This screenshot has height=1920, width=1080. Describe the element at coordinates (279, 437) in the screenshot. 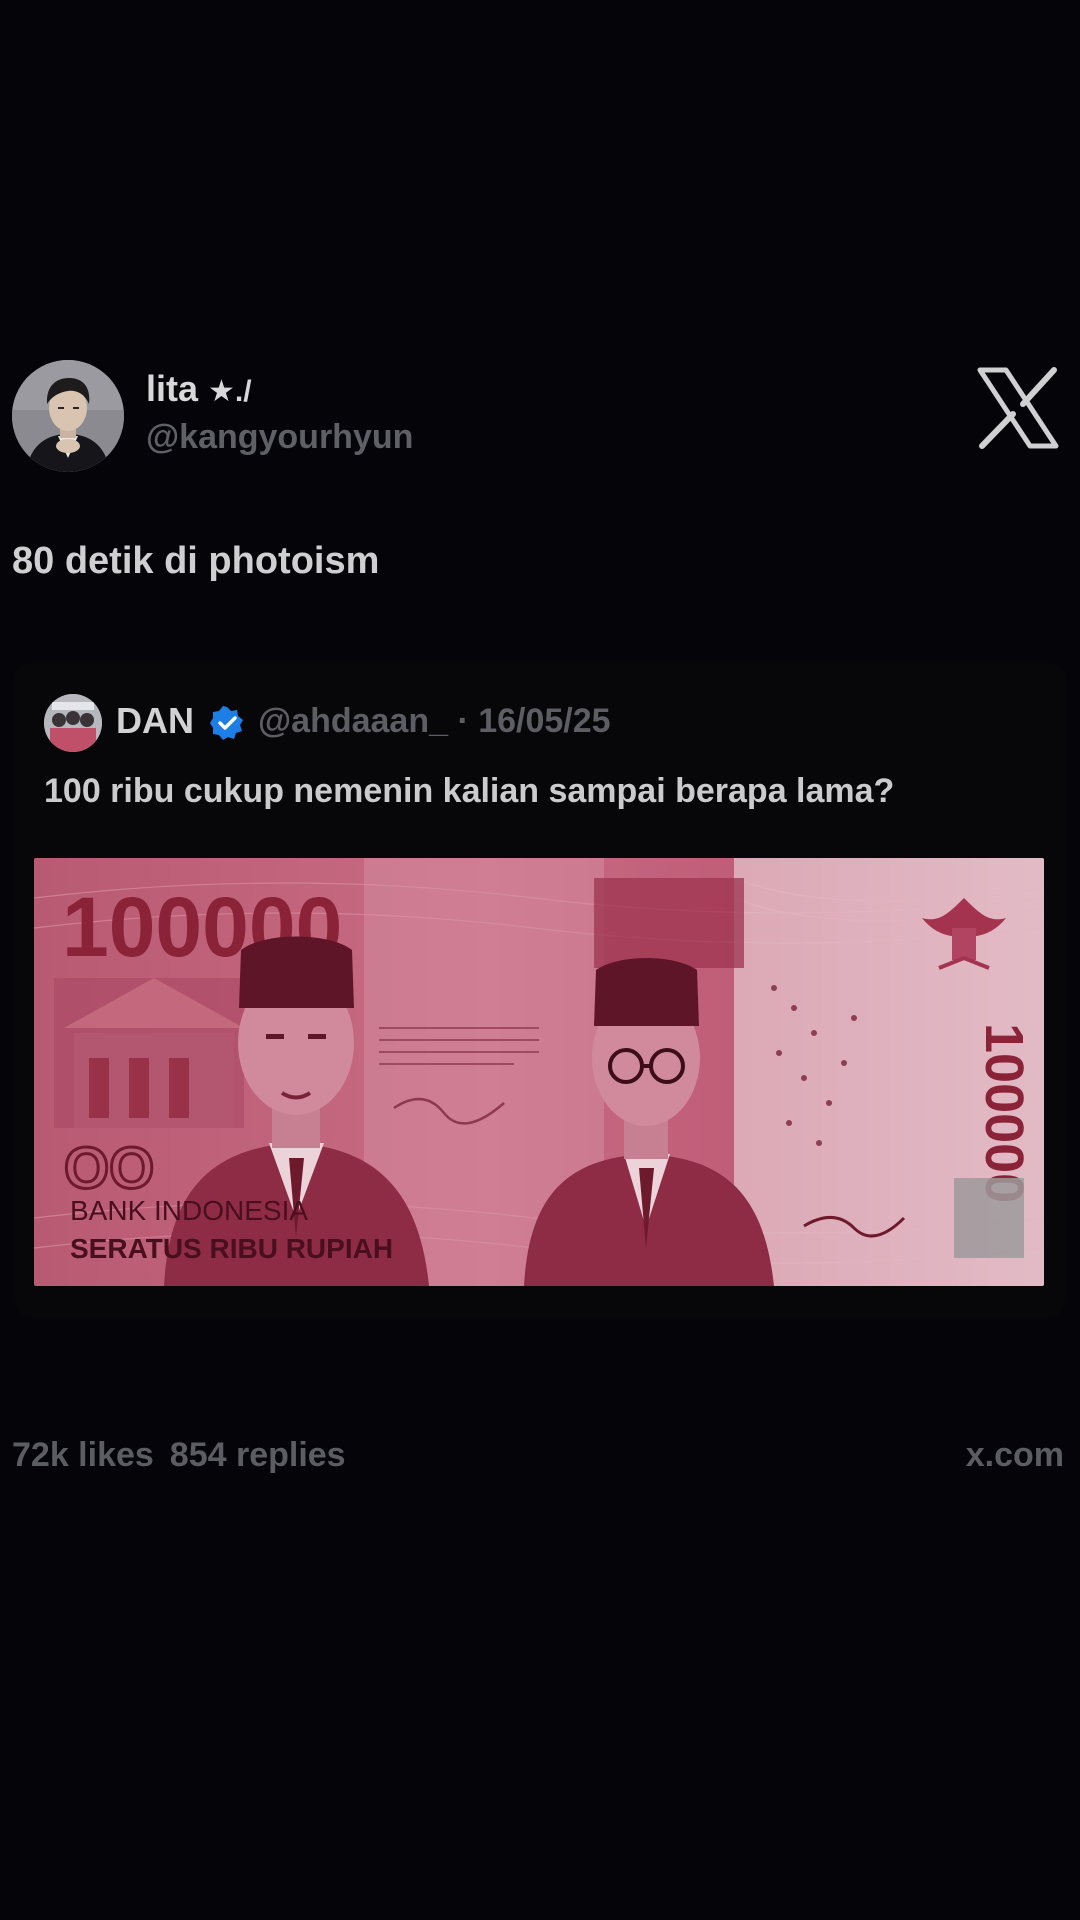

I see `author-handle: @kangyourhyun` at that location.